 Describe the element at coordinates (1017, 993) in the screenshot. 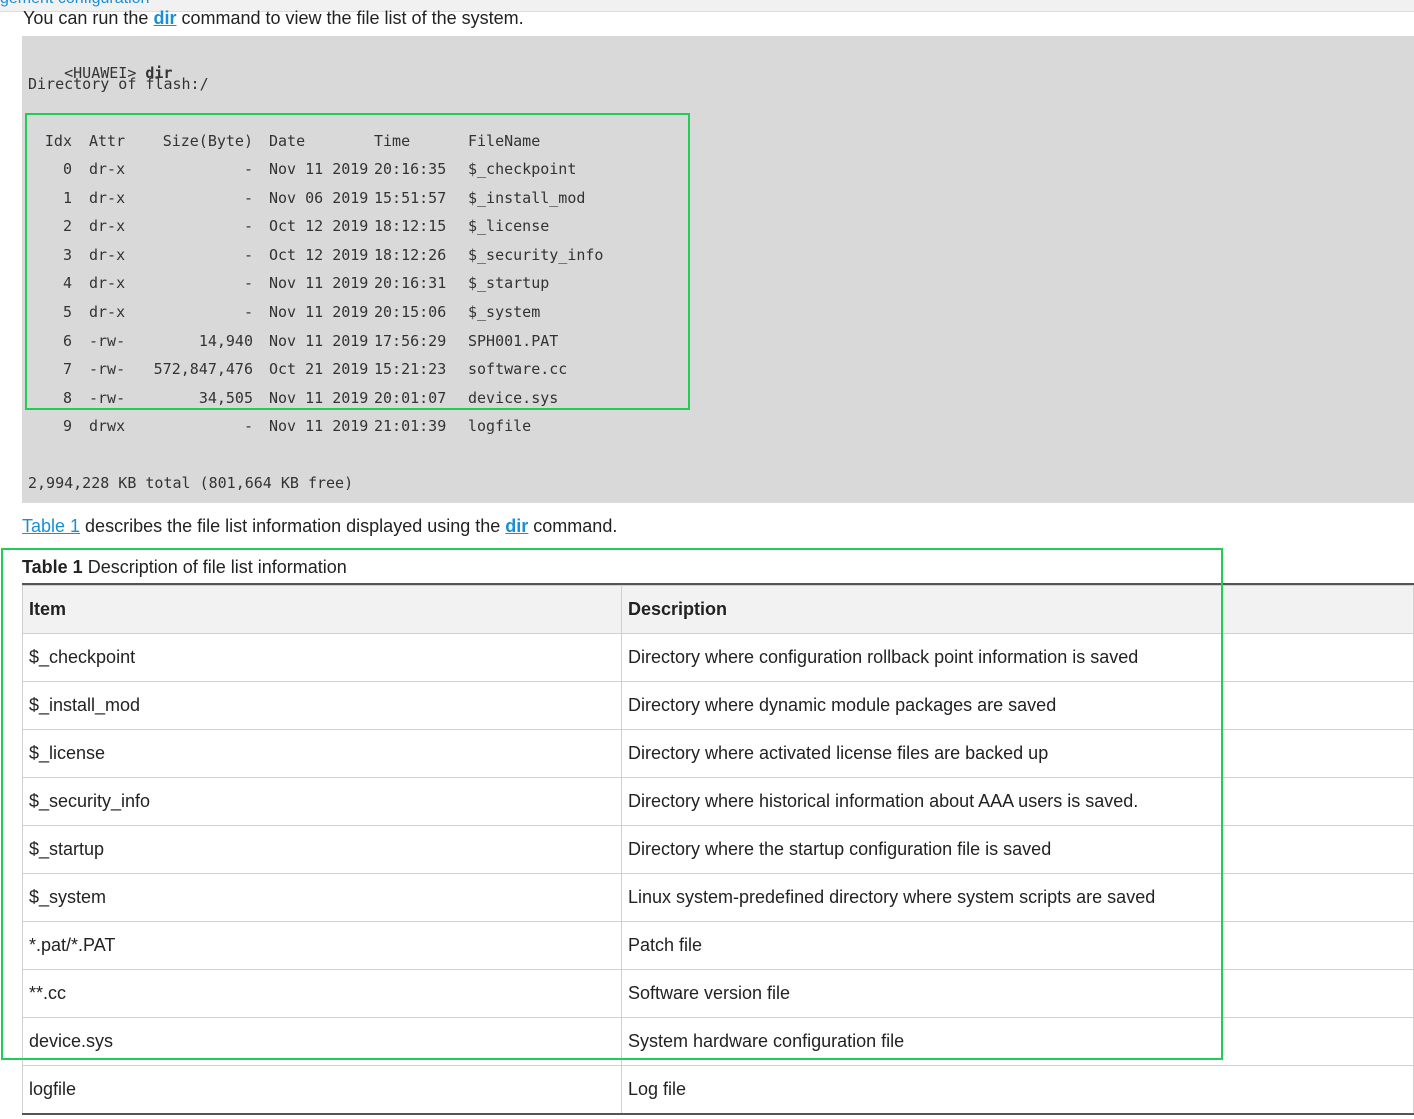

I see `table-cell-description: Software version file` at that location.